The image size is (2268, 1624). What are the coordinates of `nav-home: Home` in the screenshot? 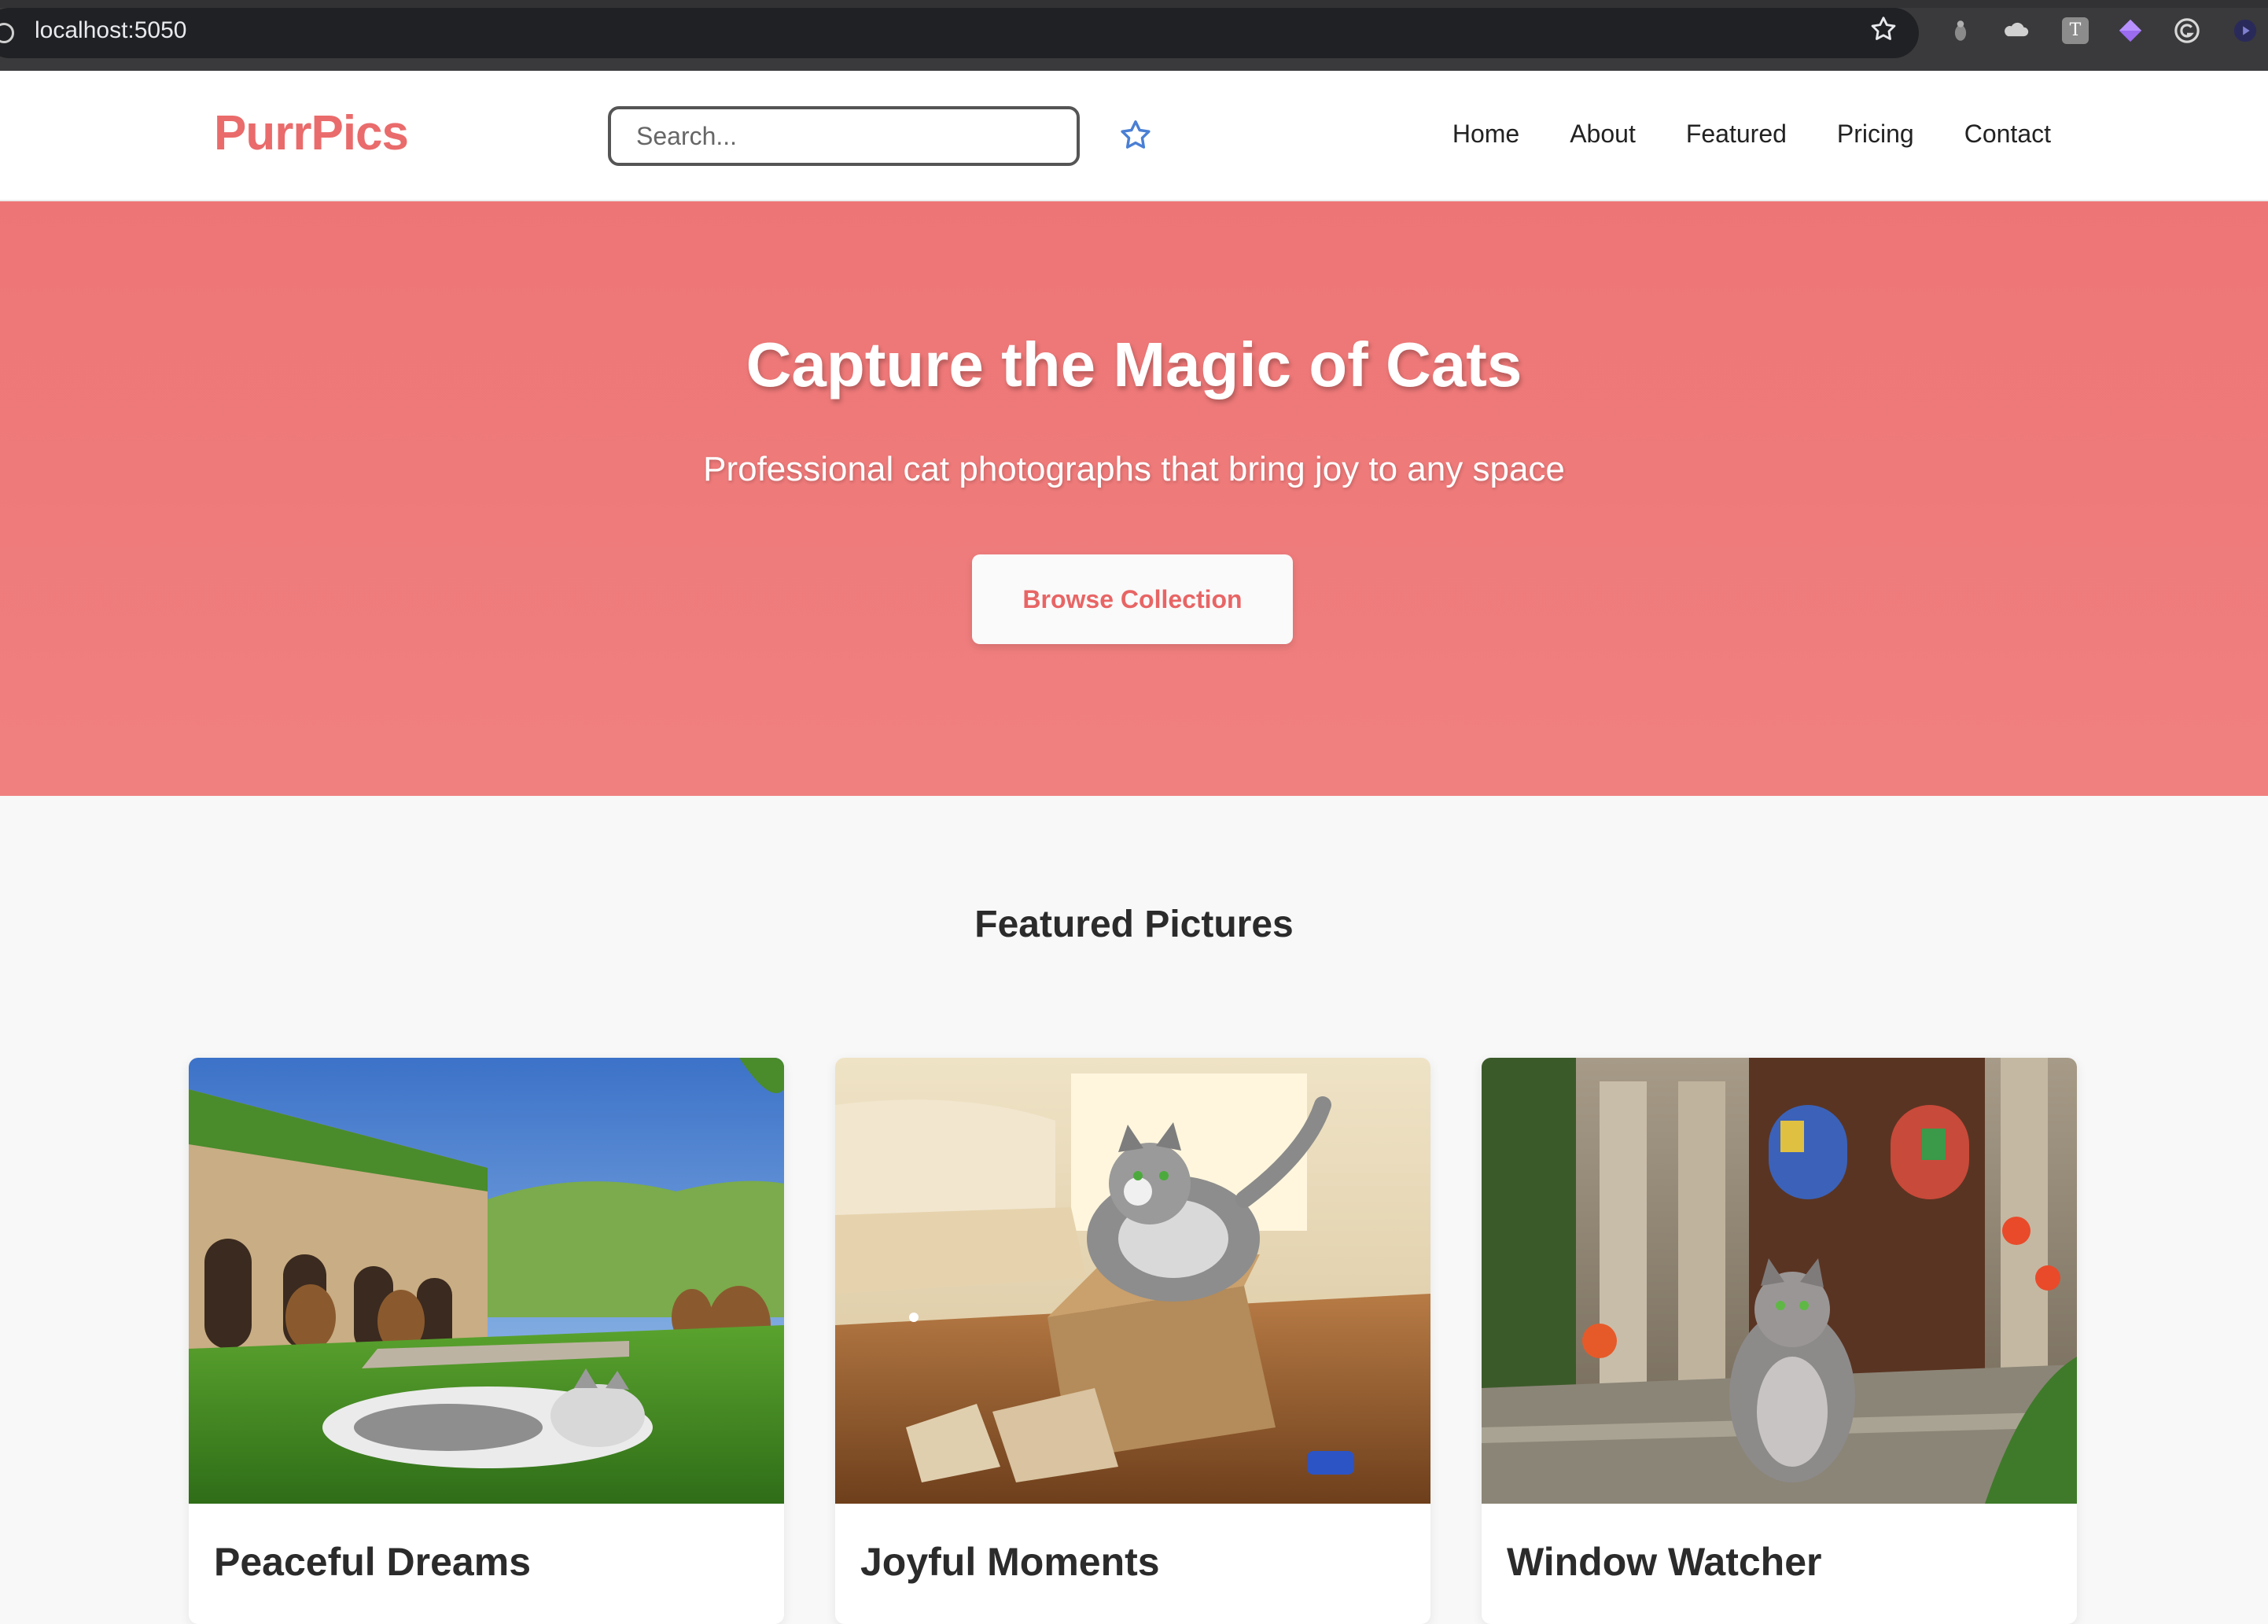 It's located at (1485, 134).